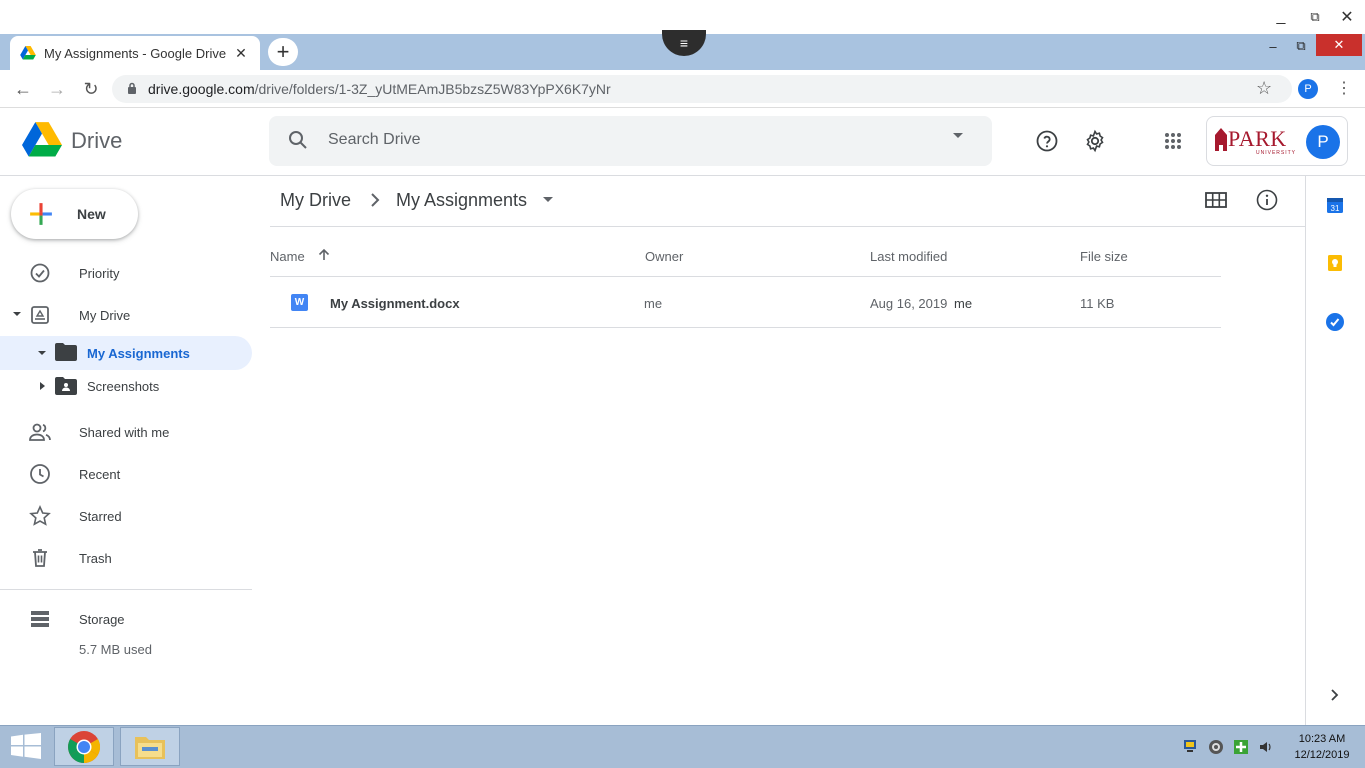 The width and height of the screenshot is (1365, 768). I want to click on star-icon, so click(40, 516).